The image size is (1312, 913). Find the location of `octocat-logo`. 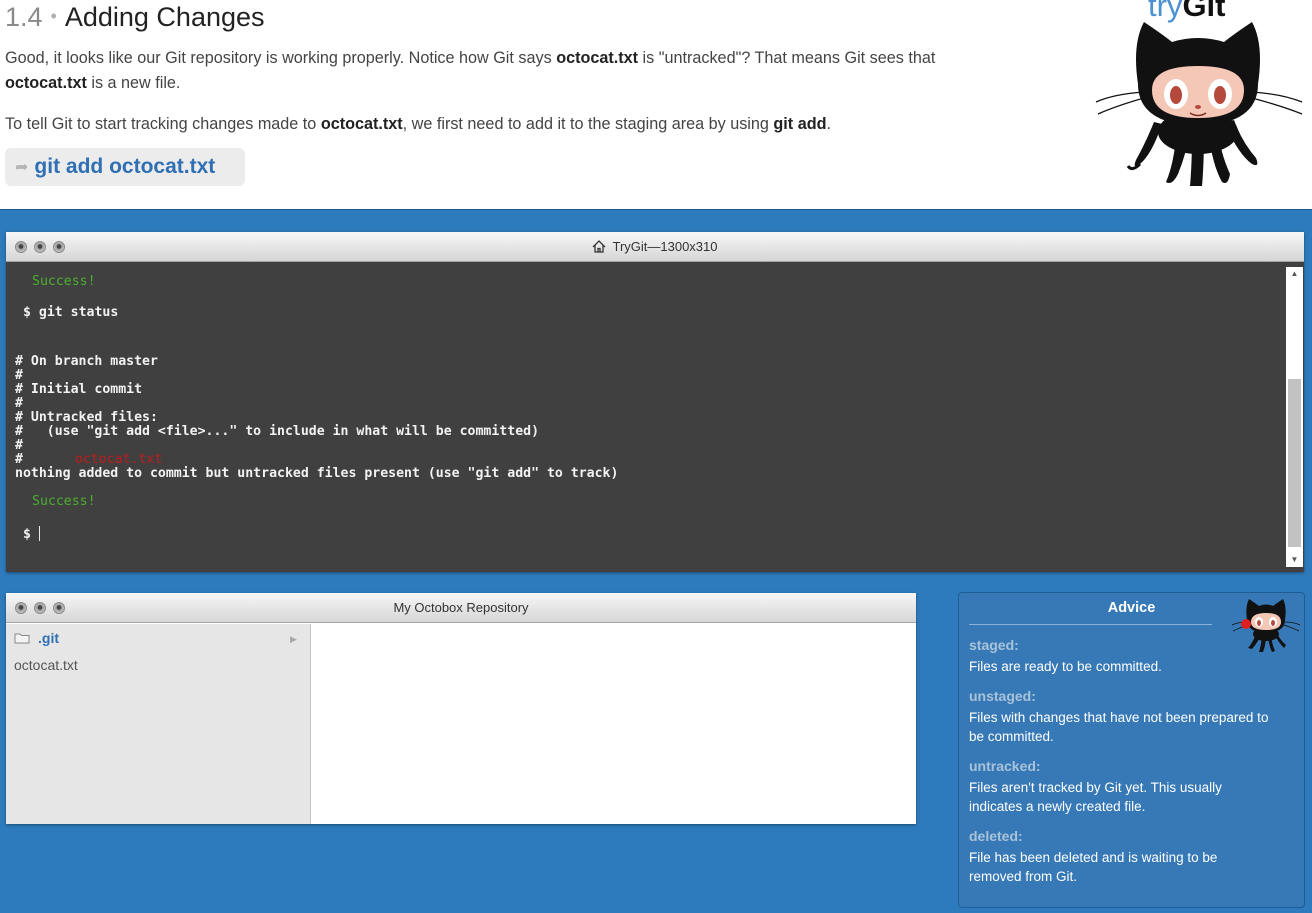

octocat-logo is located at coordinates (1199, 104).